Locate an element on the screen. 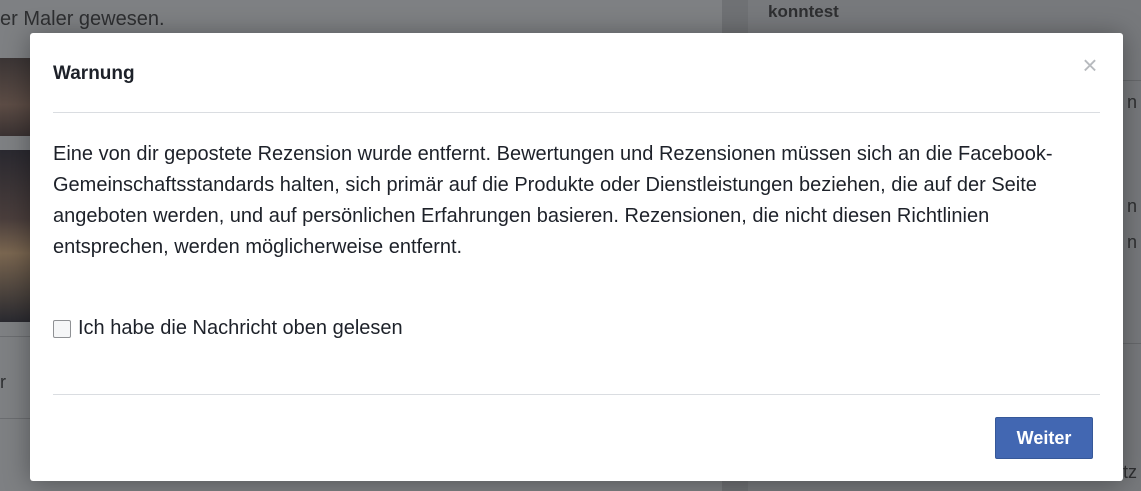 The width and height of the screenshot is (1141, 491). dialog-footer-divider is located at coordinates (576, 394).